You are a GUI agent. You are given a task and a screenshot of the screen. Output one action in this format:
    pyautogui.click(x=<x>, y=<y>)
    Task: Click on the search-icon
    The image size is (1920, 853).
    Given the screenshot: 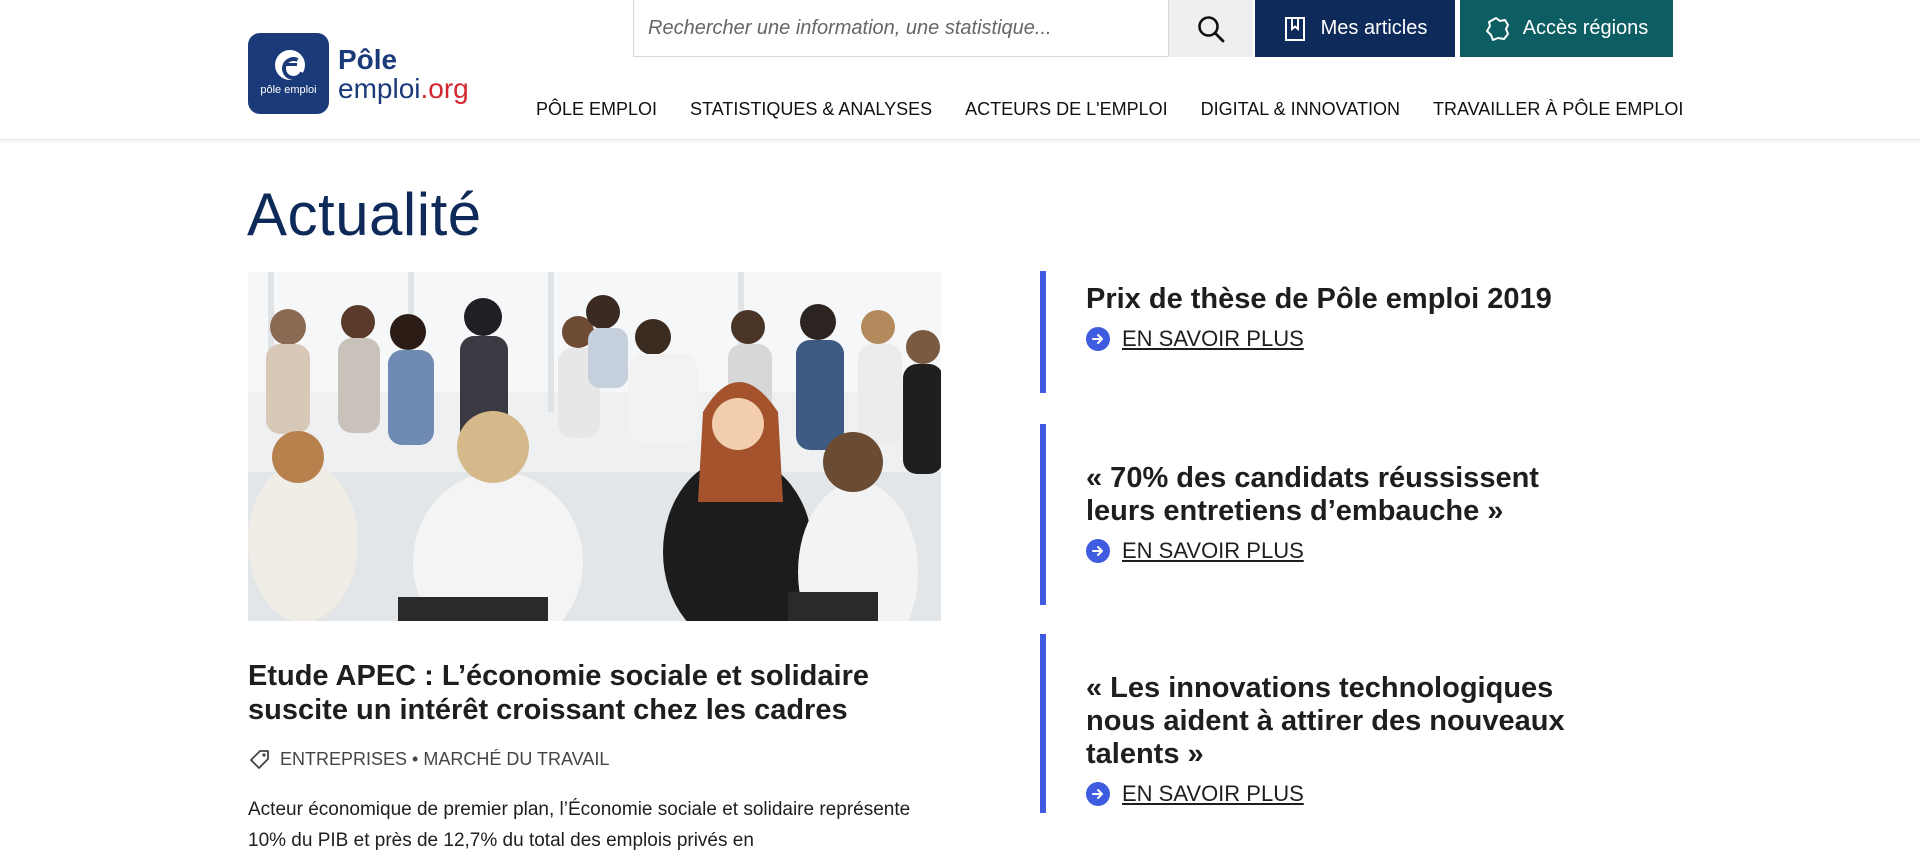 What is the action you would take?
    pyautogui.click(x=1211, y=28)
    